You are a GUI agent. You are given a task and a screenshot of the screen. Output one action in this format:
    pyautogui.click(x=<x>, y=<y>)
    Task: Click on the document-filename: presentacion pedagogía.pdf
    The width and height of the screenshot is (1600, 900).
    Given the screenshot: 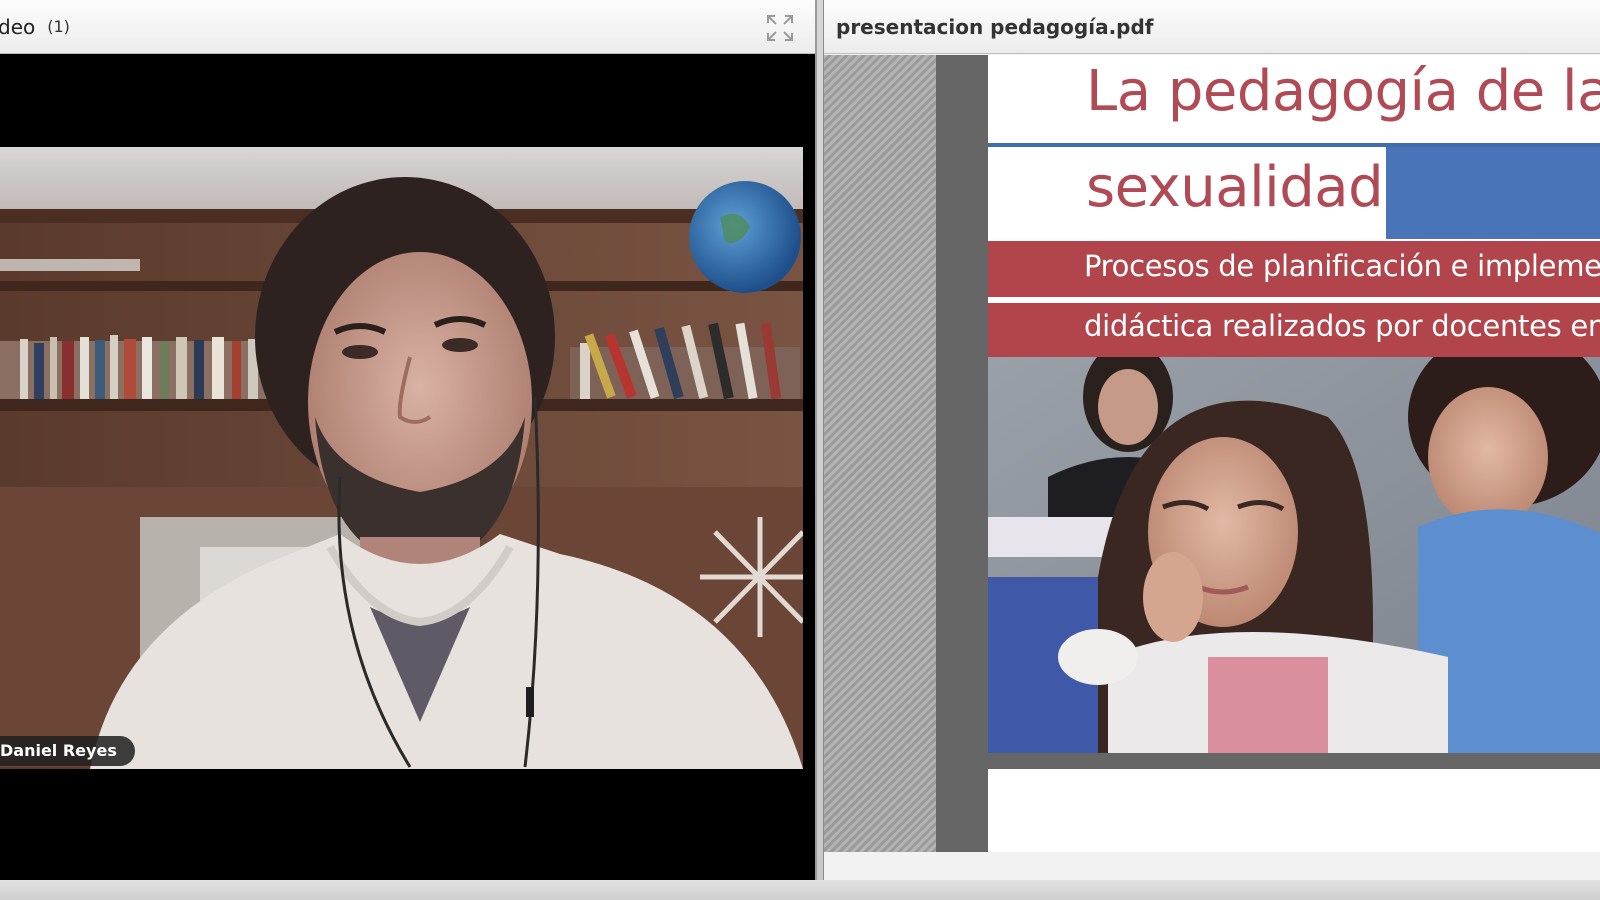 What is the action you would take?
    pyautogui.click(x=995, y=26)
    